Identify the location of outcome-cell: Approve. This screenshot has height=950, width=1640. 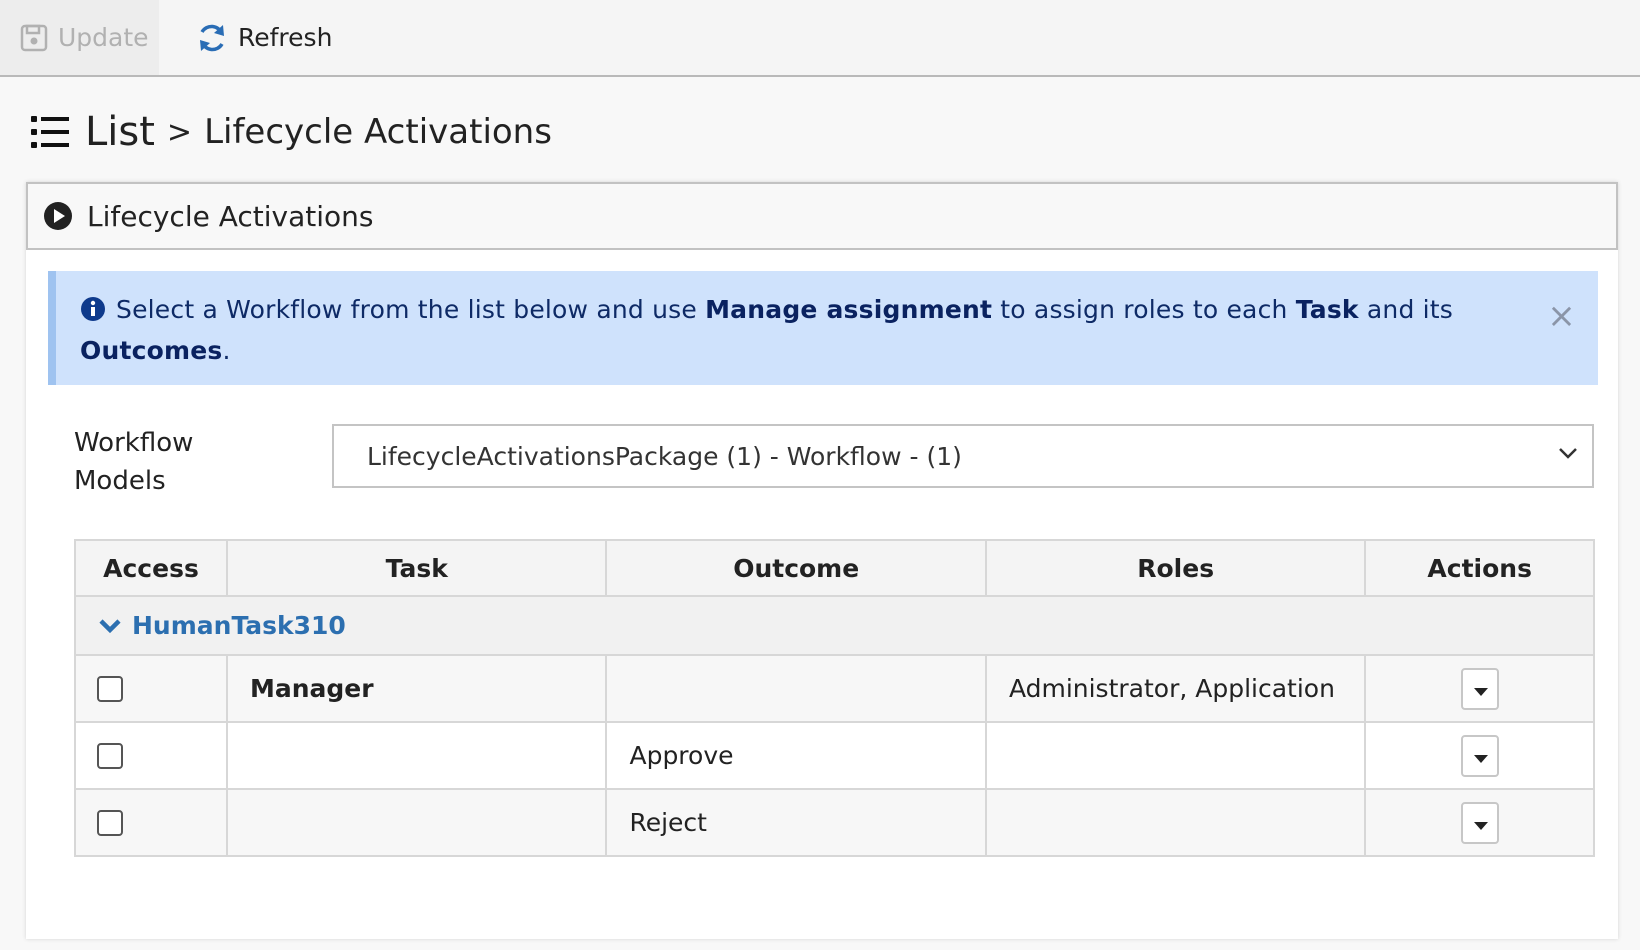
(796, 755).